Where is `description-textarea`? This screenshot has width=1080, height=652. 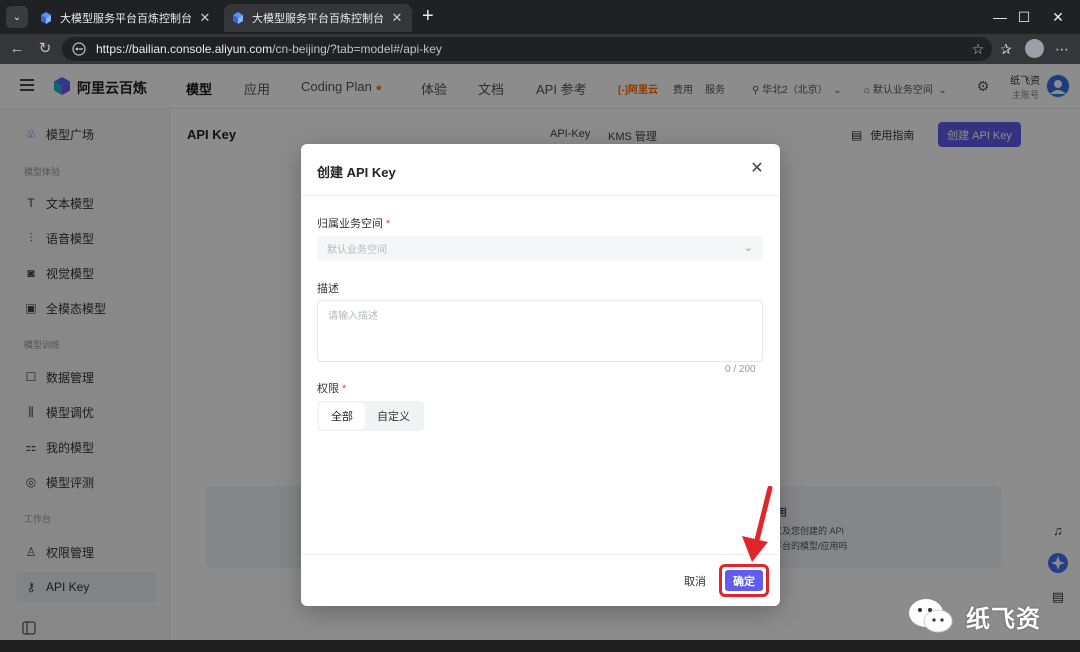
description-textarea is located at coordinates (540, 331).